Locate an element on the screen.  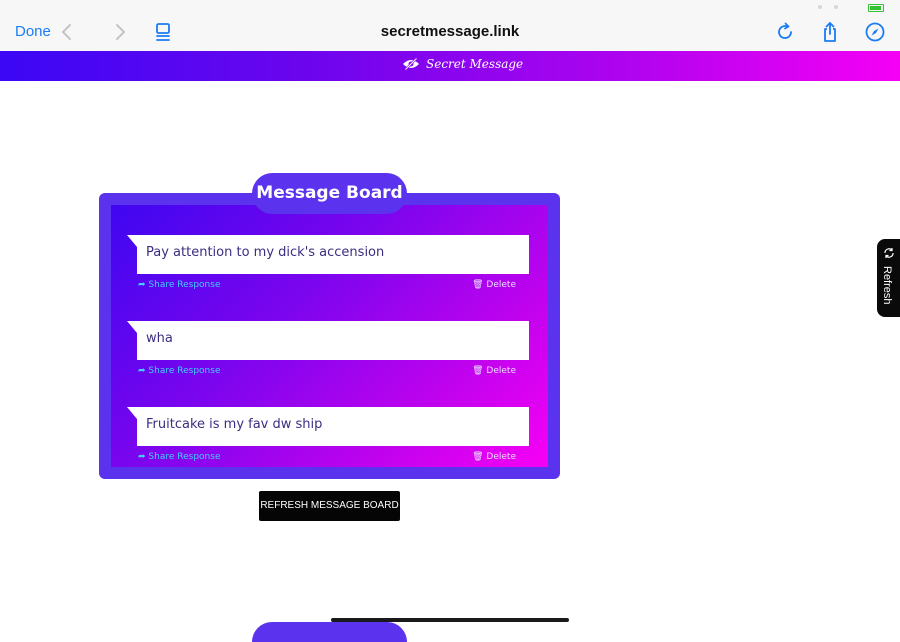
battery-icon is located at coordinates (876, 8).